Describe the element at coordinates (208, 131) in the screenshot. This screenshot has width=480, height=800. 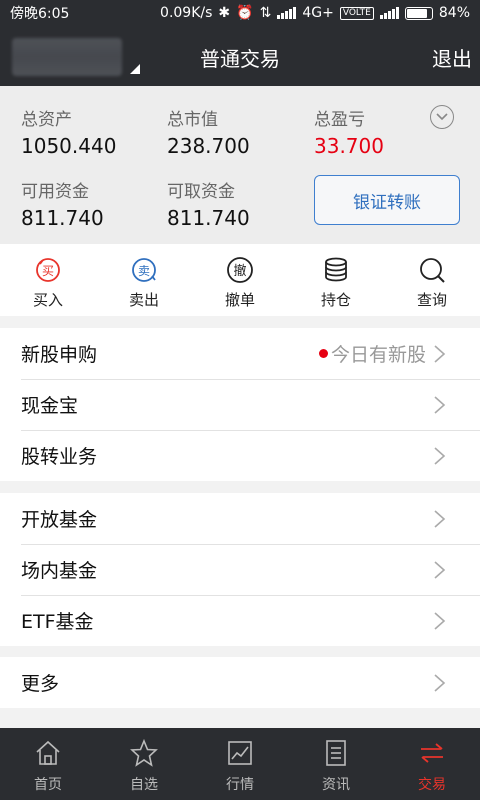
I see `market-value: 总市值 238.700` at that location.